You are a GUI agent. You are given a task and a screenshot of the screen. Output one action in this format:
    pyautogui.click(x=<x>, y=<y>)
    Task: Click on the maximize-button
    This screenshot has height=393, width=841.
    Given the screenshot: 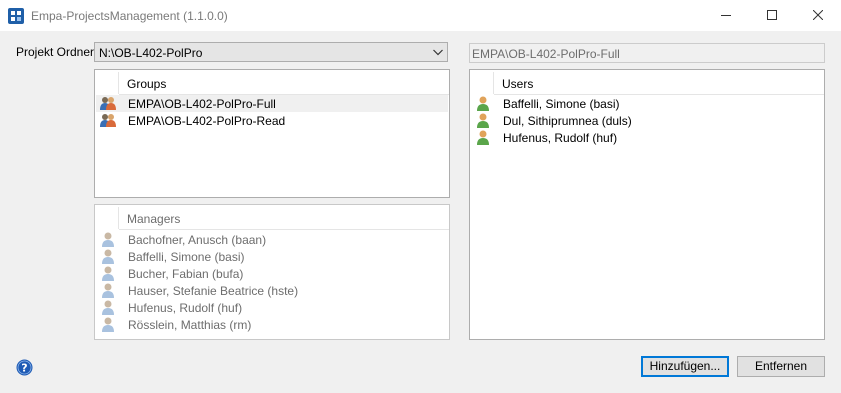 What is the action you would take?
    pyautogui.click(x=772, y=15)
    